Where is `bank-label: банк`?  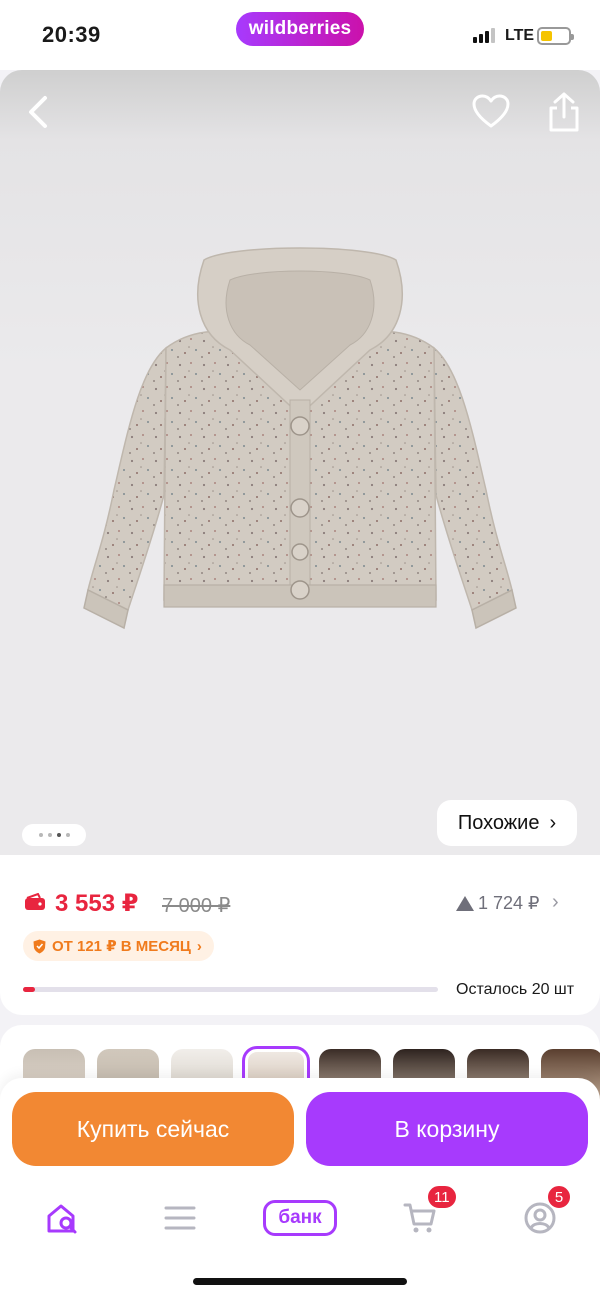
bank-label: банк is located at coordinates (300, 1218).